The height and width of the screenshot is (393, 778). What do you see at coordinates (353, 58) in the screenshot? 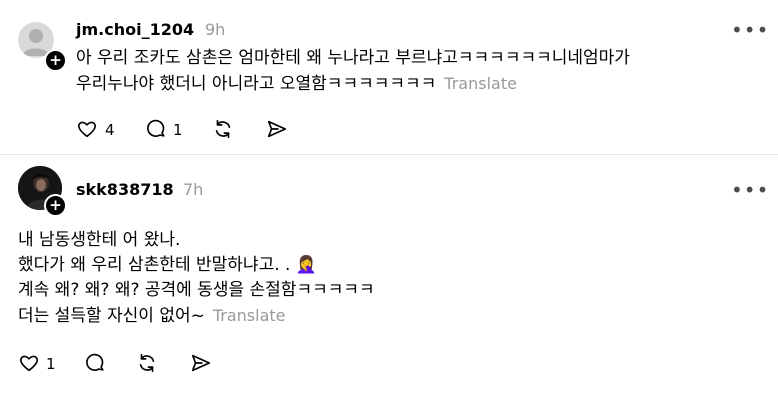
I see `post-line: 아 우리 조카도 삼촌은 엄마한테 왜 누나라고 부르냐고ㅋㅋㅋㅋㅋㅋ니네엄마가` at bounding box center [353, 58].